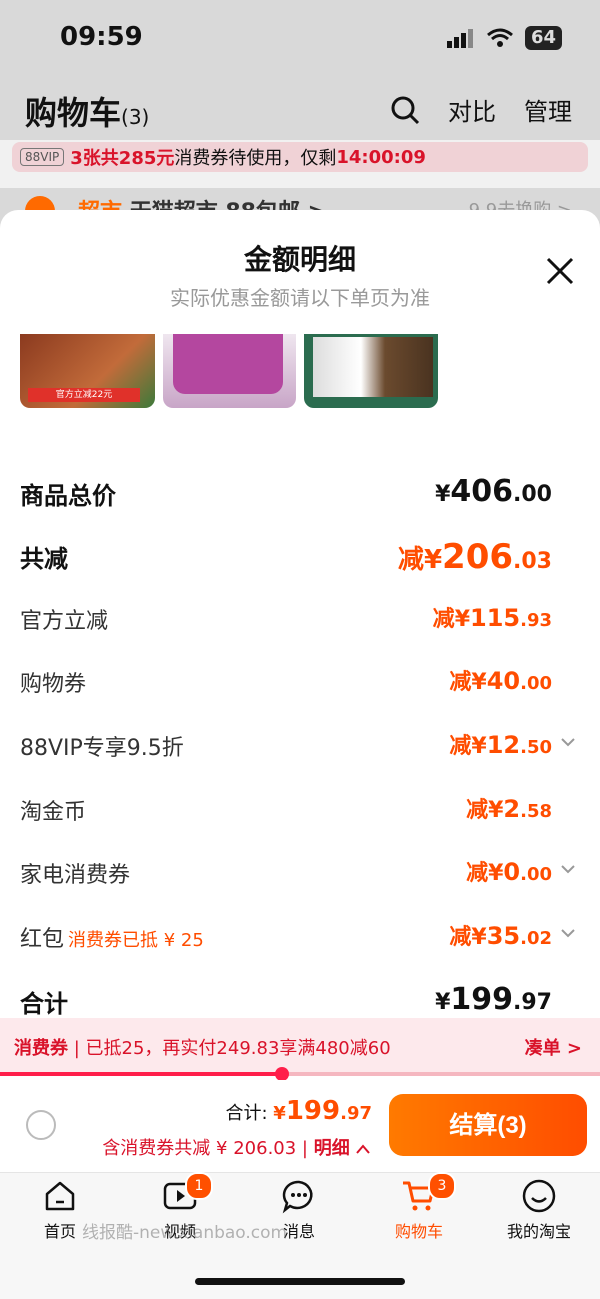 This screenshot has width=600, height=1299. I want to click on row-label: 淘金币, so click(53, 812).